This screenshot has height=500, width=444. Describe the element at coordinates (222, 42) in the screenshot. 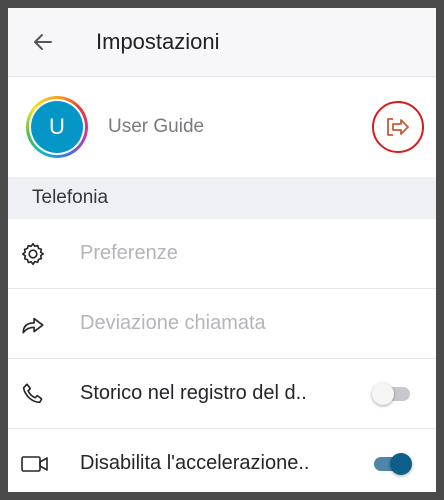

I see `app-header: Impostazioni` at that location.